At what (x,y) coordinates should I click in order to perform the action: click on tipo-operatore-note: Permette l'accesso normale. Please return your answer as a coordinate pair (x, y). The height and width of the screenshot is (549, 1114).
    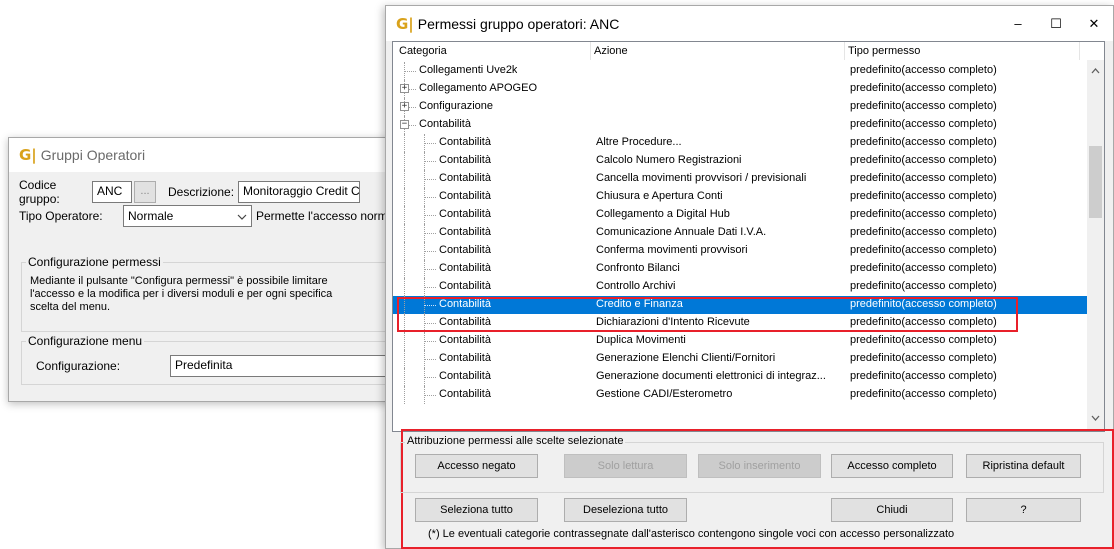
    Looking at the image, I should click on (330, 216).